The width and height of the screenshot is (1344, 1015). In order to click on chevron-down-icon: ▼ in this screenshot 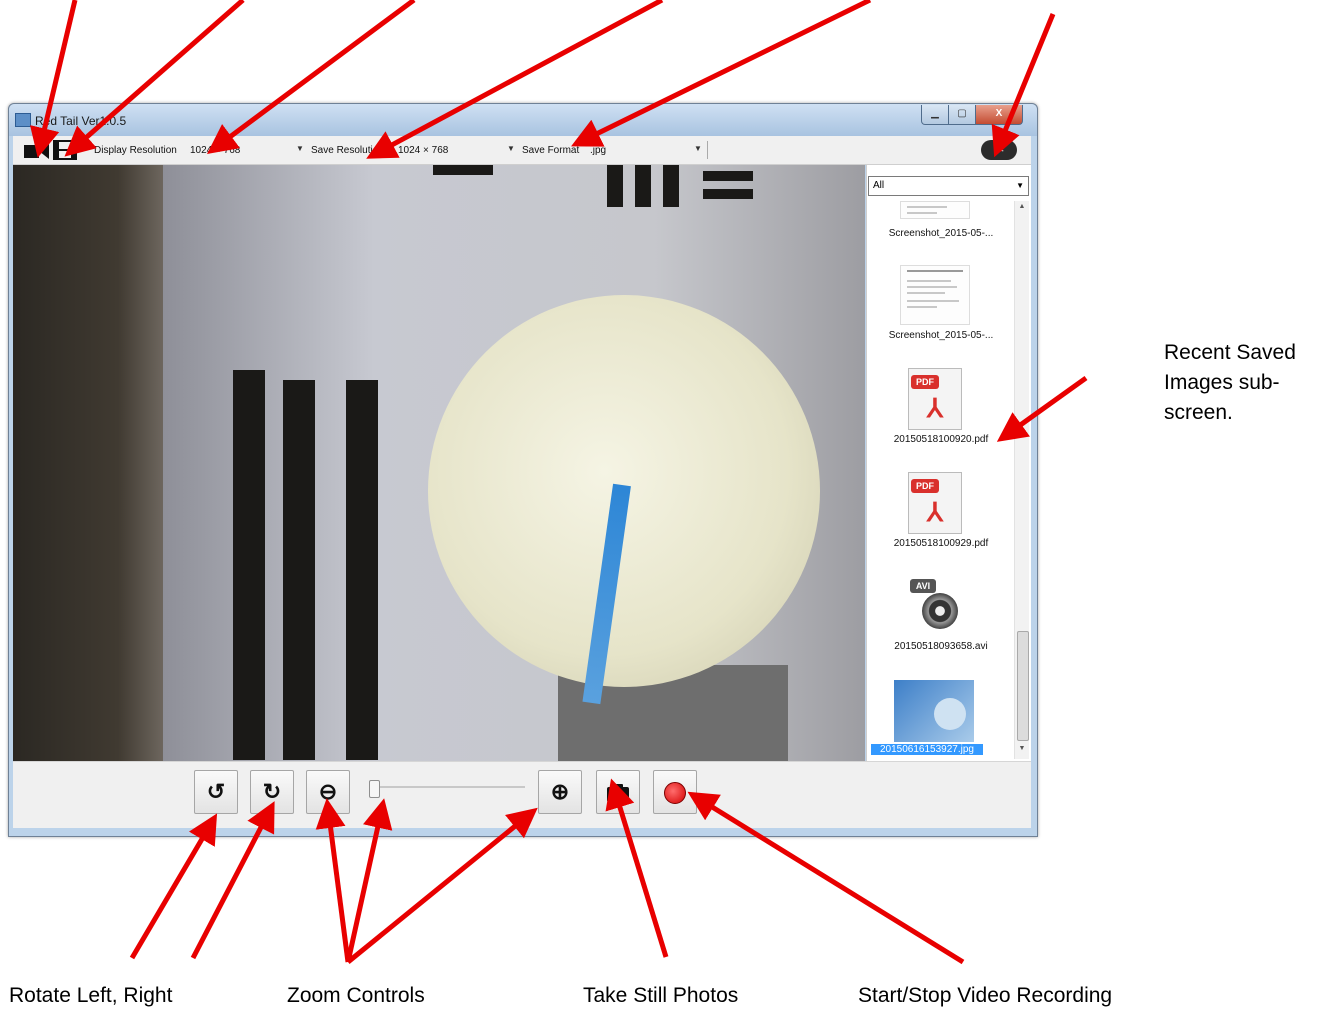, I will do `click(1020, 185)`.